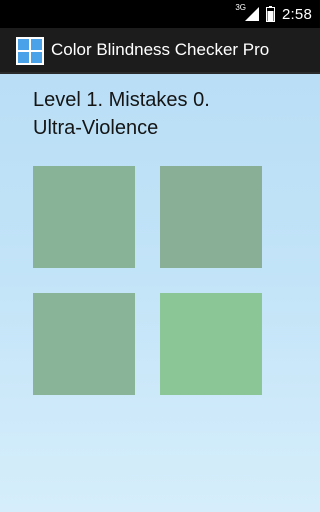 The height and width of the screenshot is (512, 320). What do you see at coordinates (121, 100) in the screenshot?
I see `level-status: Level 1. Mistakes 0.` at bounding box center [121, 100].